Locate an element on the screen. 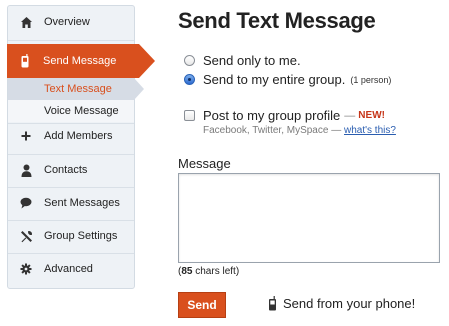 Image resolution: width=449 pixels, height=326 pixels. radio-label: Send only to me. is located at coordinates (252, 60).